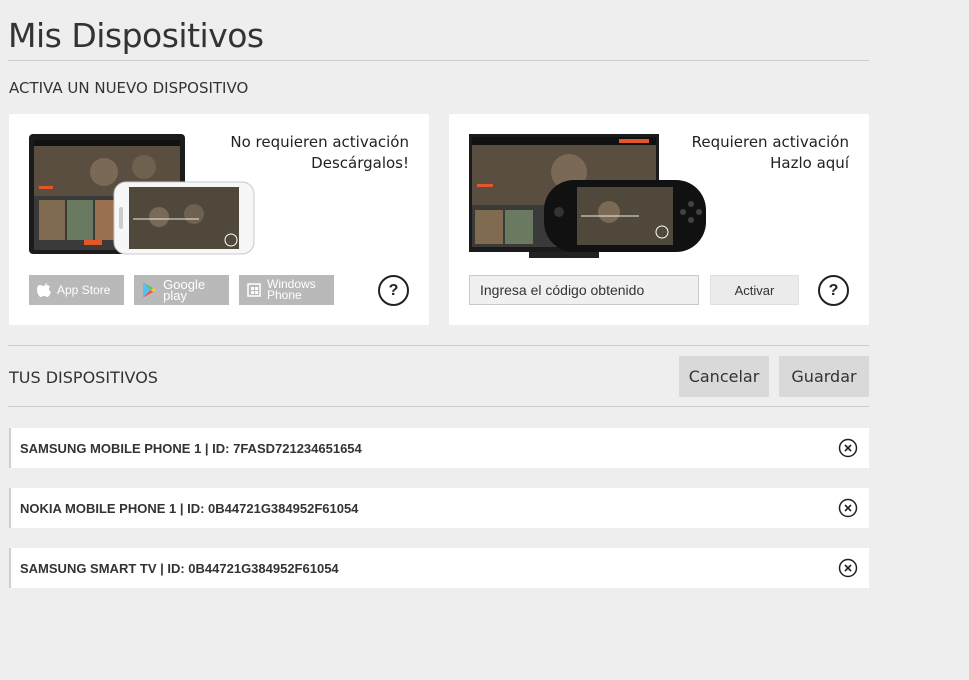  Describe the element at coordinates (584, 290) in the screenshot. I see `activation-code-input` at that location.